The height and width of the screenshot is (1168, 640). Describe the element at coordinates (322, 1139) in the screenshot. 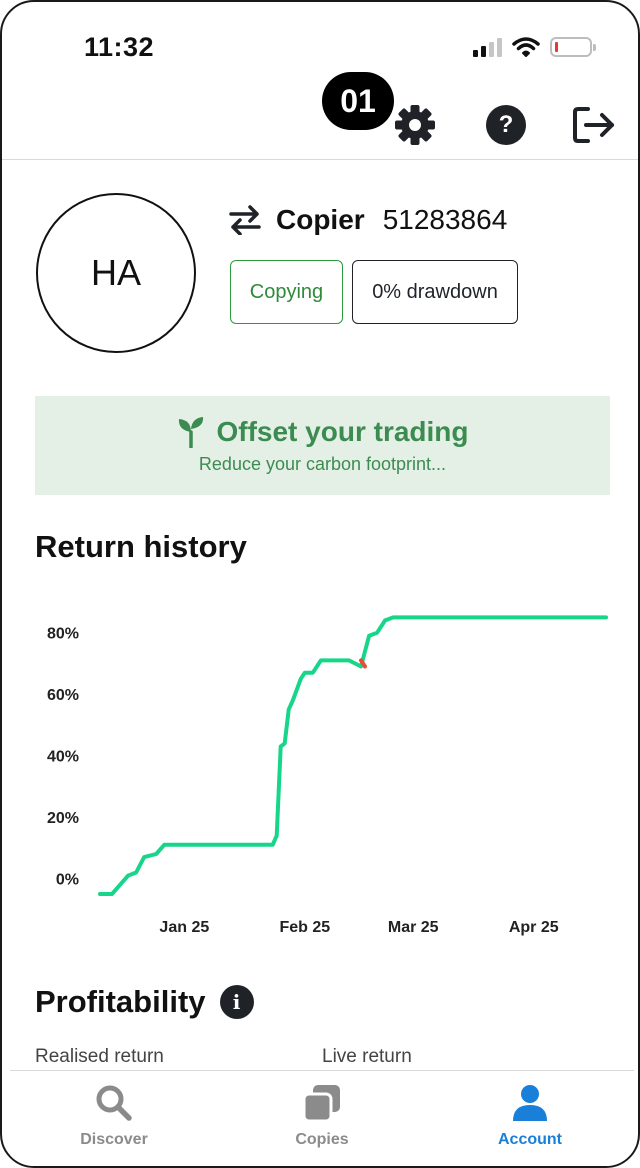

I see `nav-copies-label: Copies` at that location.